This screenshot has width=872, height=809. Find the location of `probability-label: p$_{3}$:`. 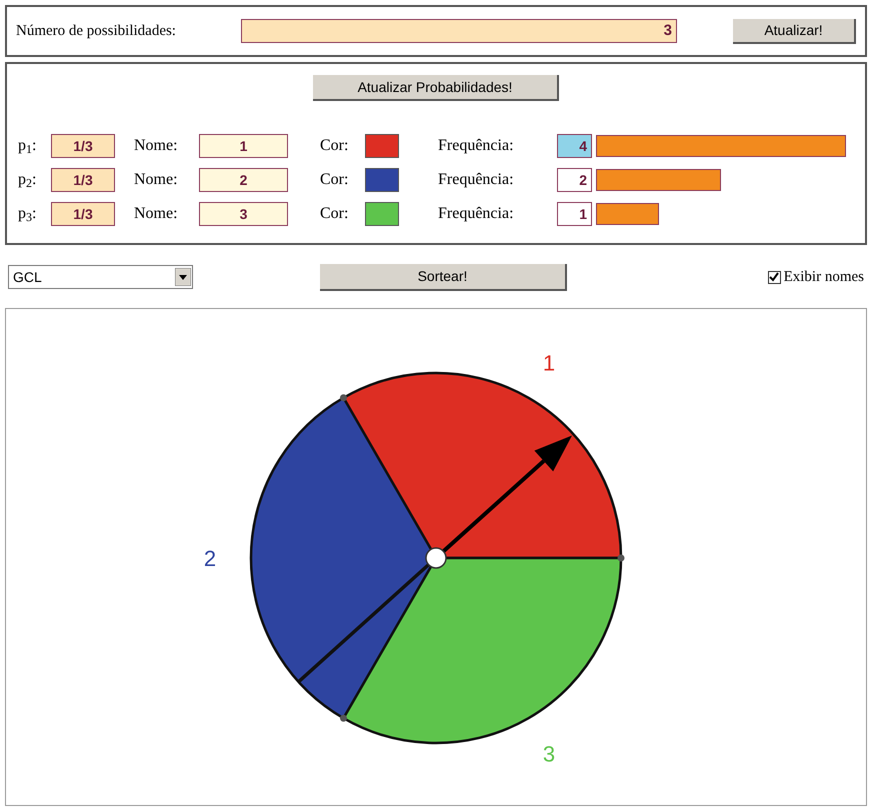

probability-label: p$_{3}$: is located at coordinates (28, 215).